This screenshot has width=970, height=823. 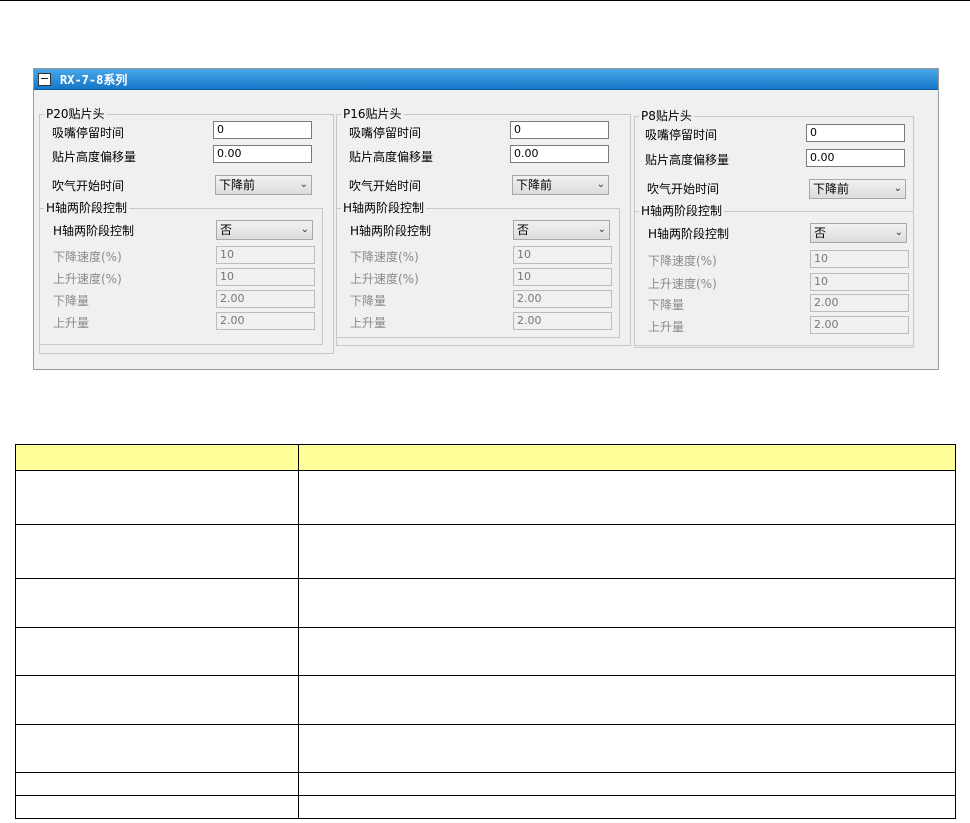 I want to click on head-group-label: P16贴片头, so click(x=372, y=114).